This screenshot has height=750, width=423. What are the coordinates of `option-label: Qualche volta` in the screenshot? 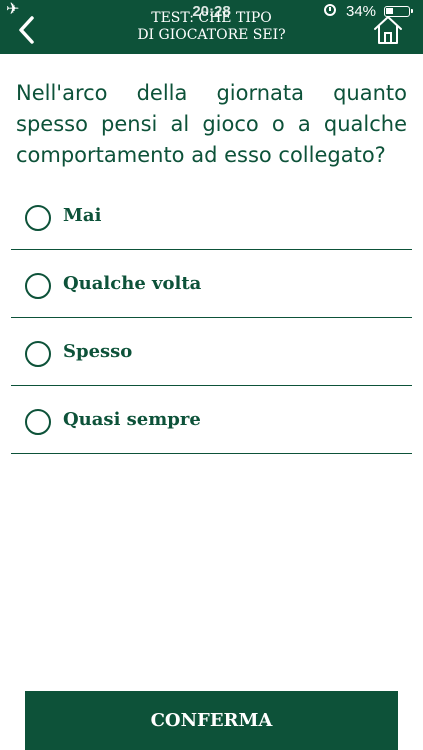 It's located at (132, 283).